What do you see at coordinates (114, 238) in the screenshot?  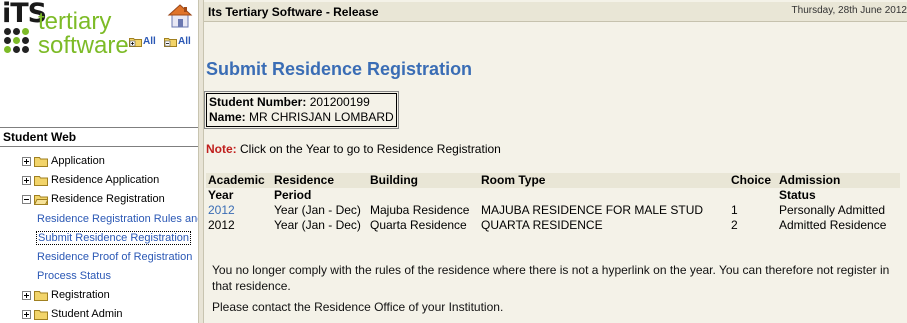 I see `tree-link-submit-registration: Submit Residence Registration` at bounding box center [114, 238].